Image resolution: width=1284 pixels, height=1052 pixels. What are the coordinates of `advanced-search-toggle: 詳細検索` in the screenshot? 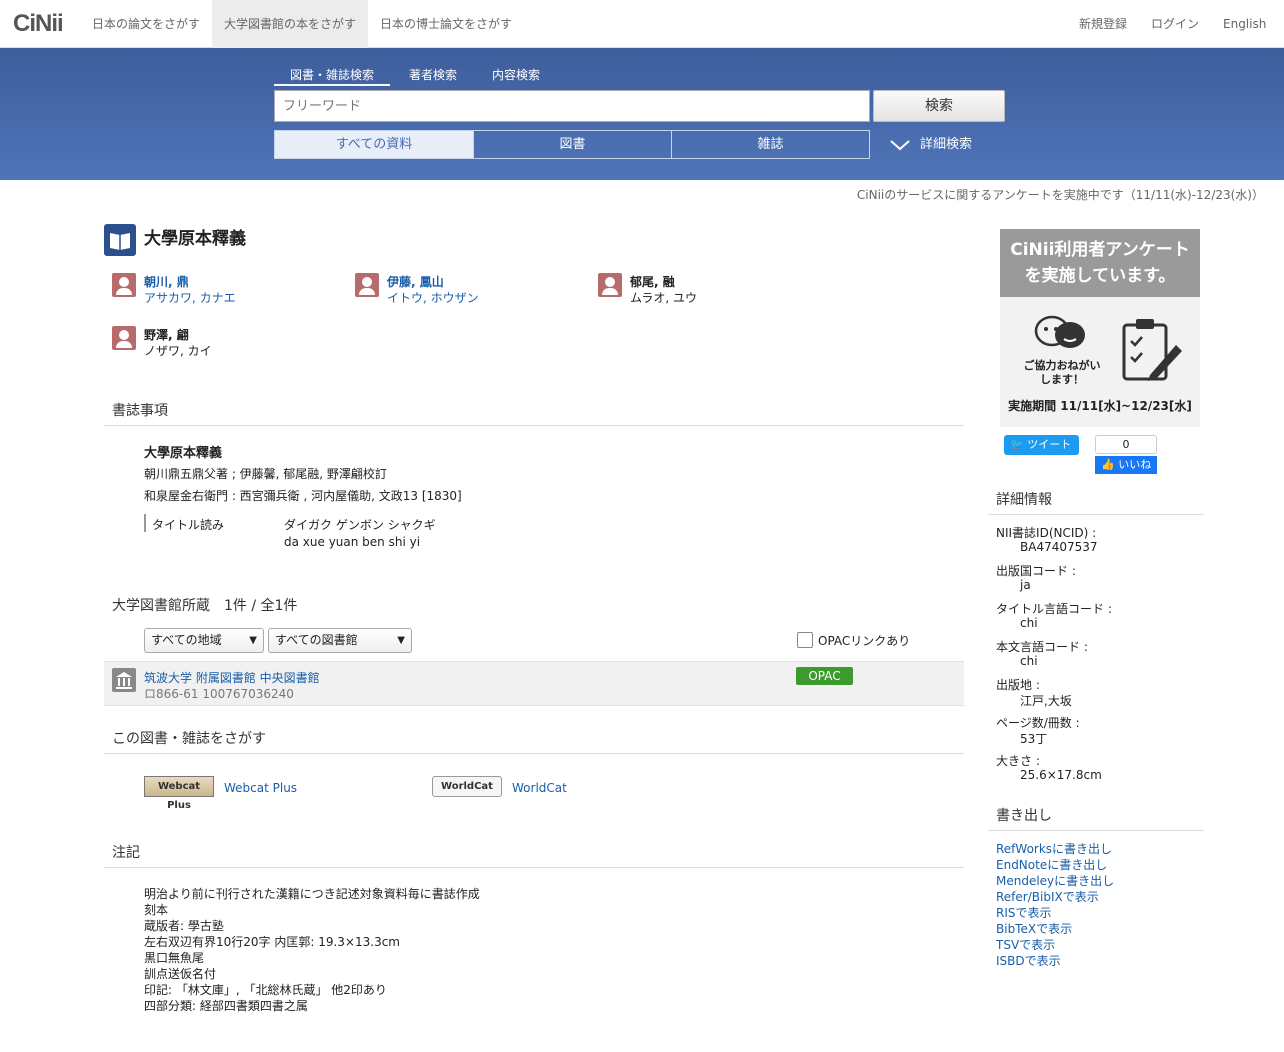 It's located at (931, 144).